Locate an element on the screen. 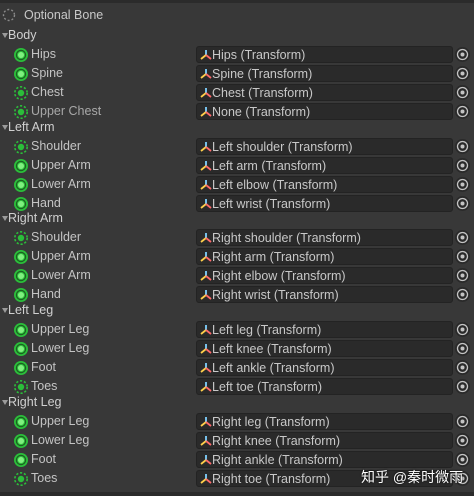 The width and height of the screenshot is (474, 496). bone-row: Foot Left ankle (Transform) is located at coordinates (237, 367).